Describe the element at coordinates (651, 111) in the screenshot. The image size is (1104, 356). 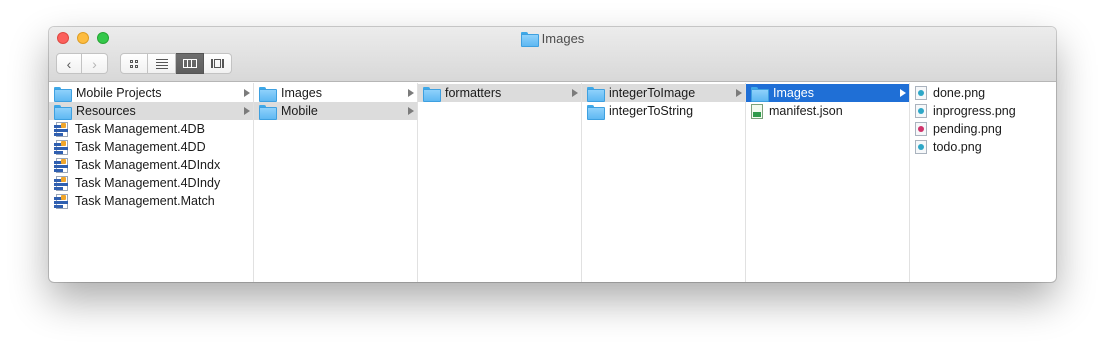
I see `browser-item-label: integerToString` at that location.